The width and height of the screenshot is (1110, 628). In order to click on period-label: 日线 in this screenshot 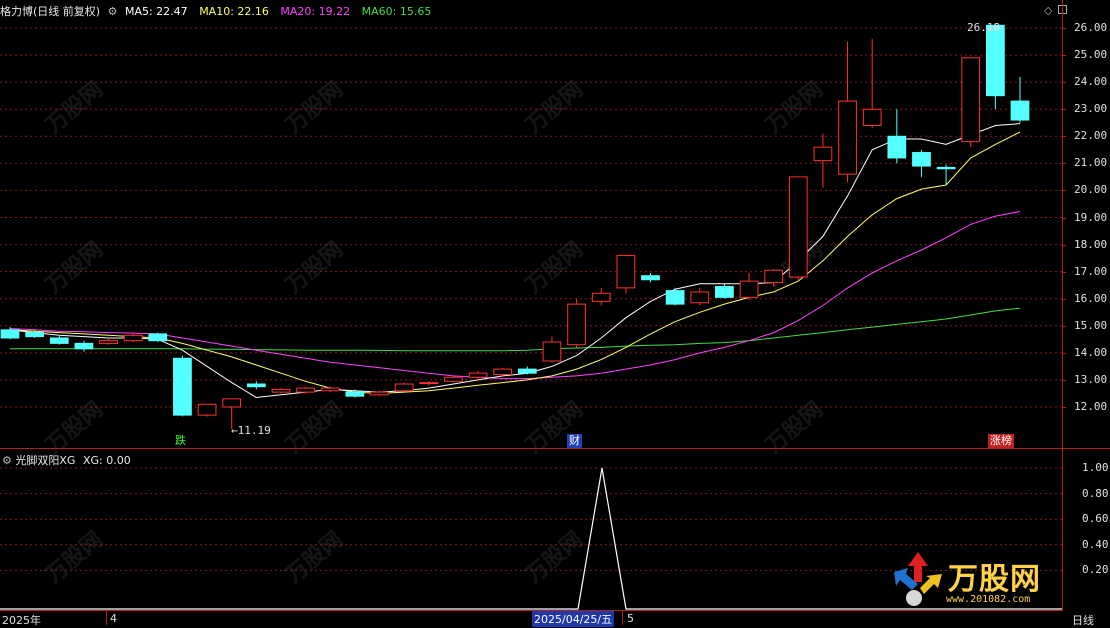, I will do `click(1083, 620)`.